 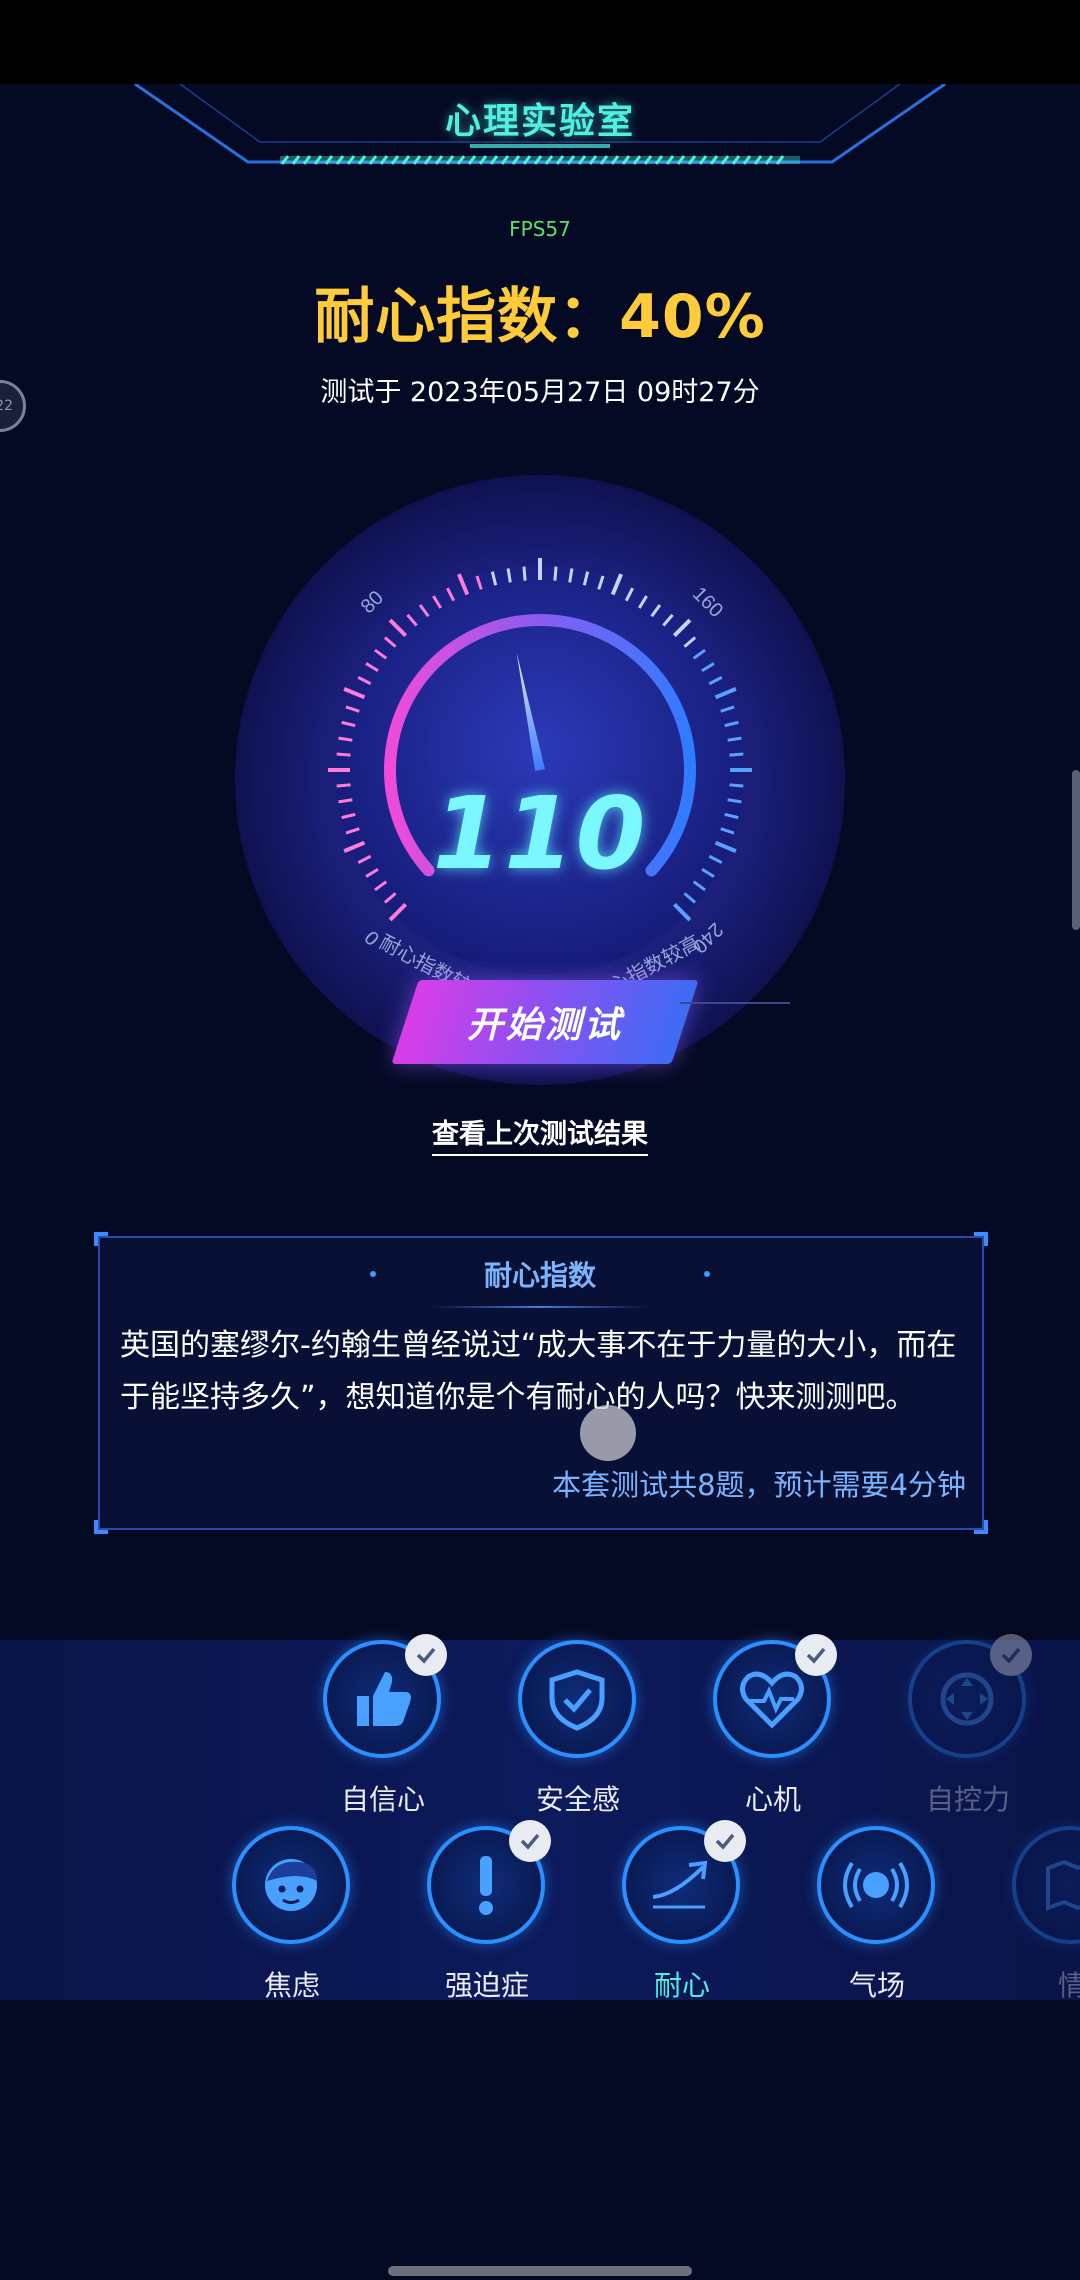 I want to click on test-label: 安全感, so click(x=577, y=1799).